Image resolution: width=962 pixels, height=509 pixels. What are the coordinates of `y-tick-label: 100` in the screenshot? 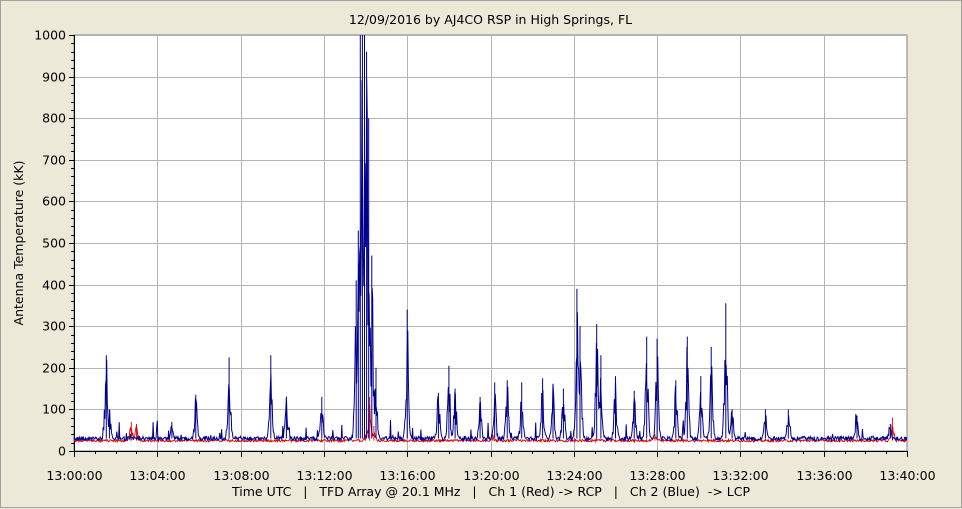 It's located at (54, 409).